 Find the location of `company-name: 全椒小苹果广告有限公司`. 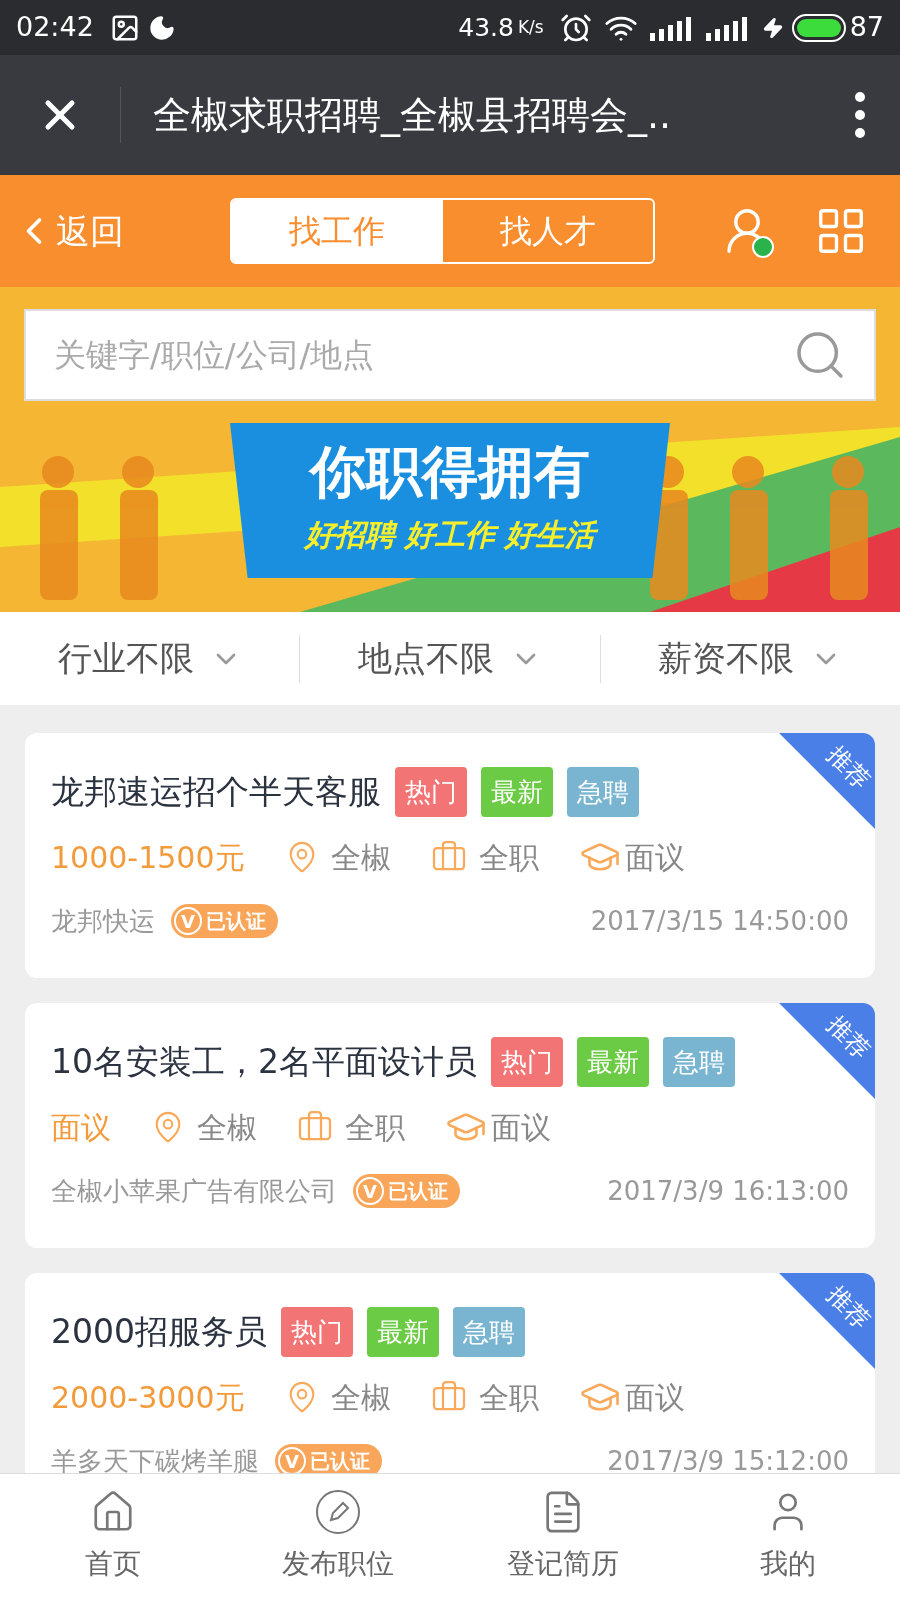

company-name: 全椒小苹果广告有限公司 is located at coordinates (194, 1191).